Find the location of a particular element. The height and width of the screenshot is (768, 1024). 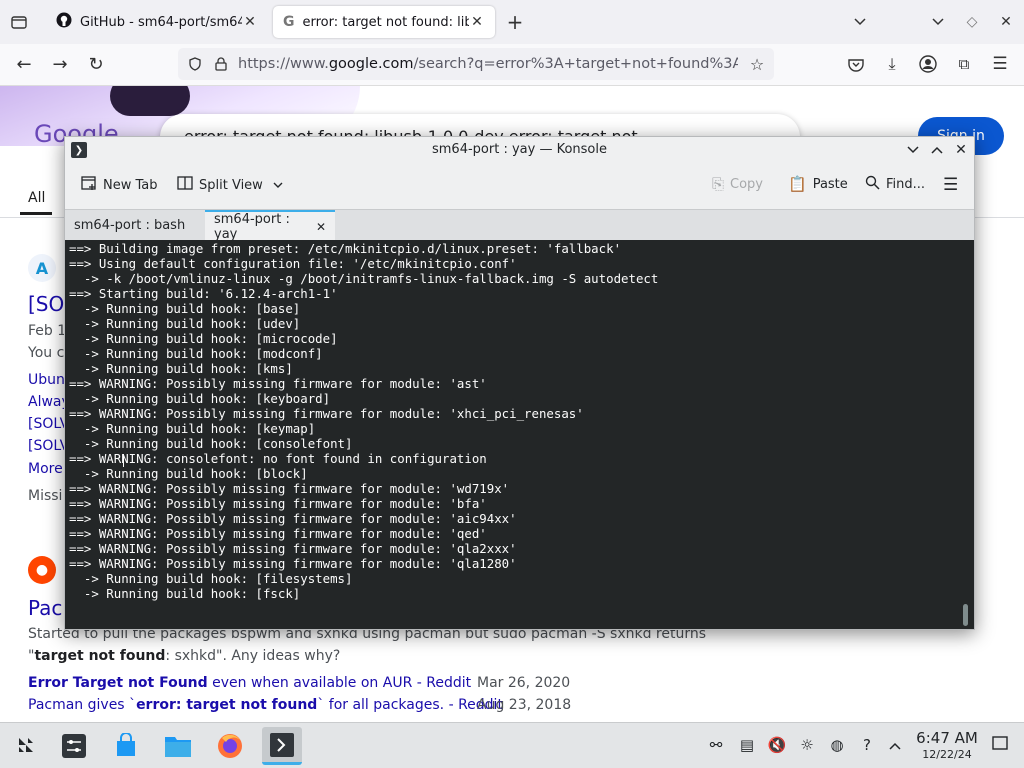

lock-icon is located at coordinates (221, 64).